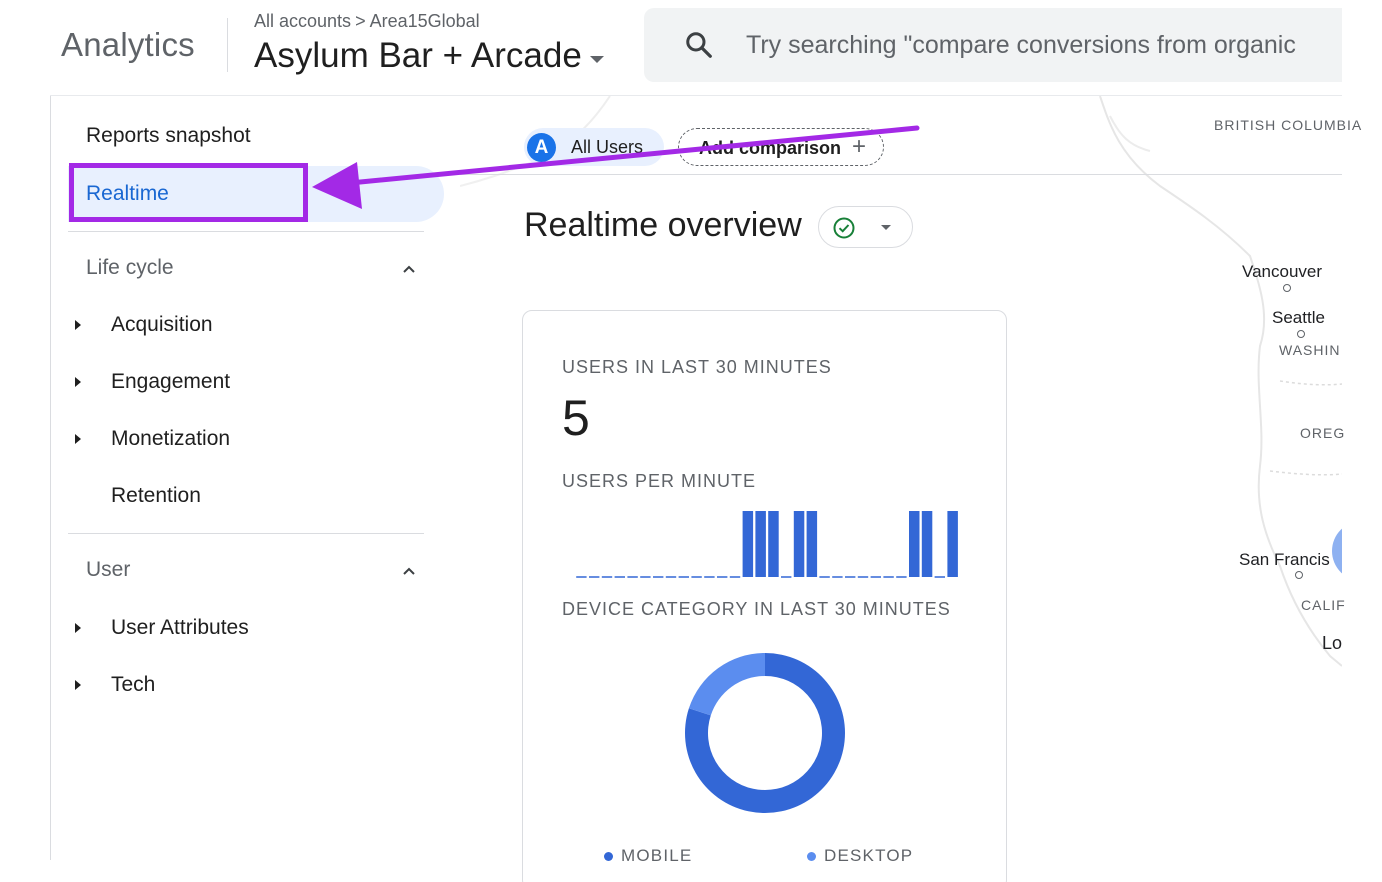  Describe the element at coordinates (663, 225) in the screenshot. I see `page-title: Realtime overview` at that location.